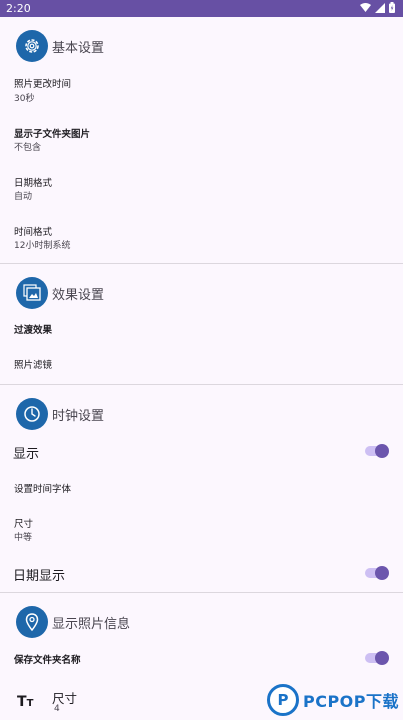 The width and height of the screenshot is (403, 720). I want to click on setting-title: 设置时间字体, so click(43, 489).